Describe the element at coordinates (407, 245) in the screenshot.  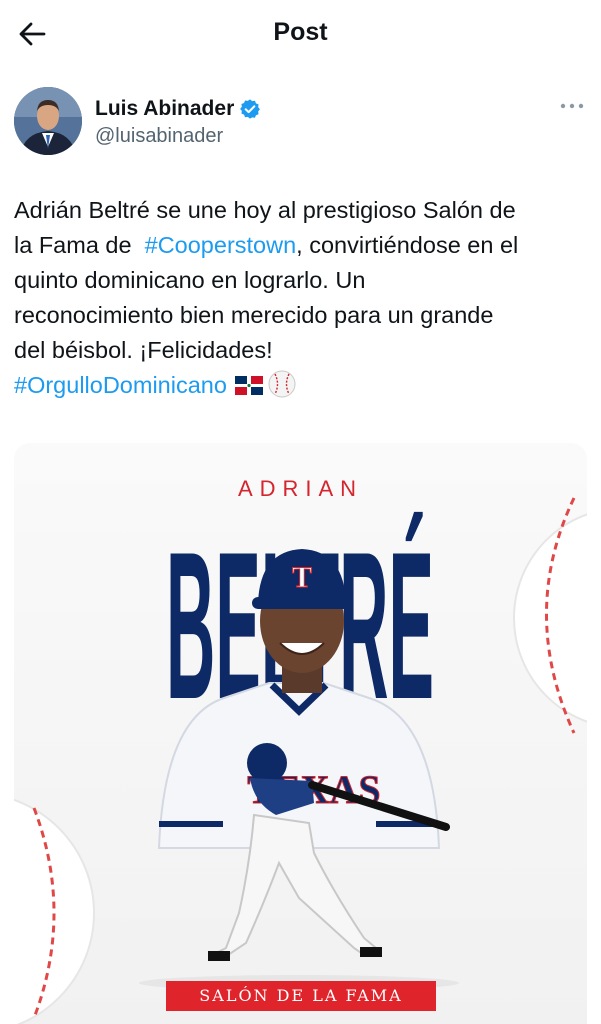
I see `tweet-line-2-post: , convirtiéndose en el` at that location.